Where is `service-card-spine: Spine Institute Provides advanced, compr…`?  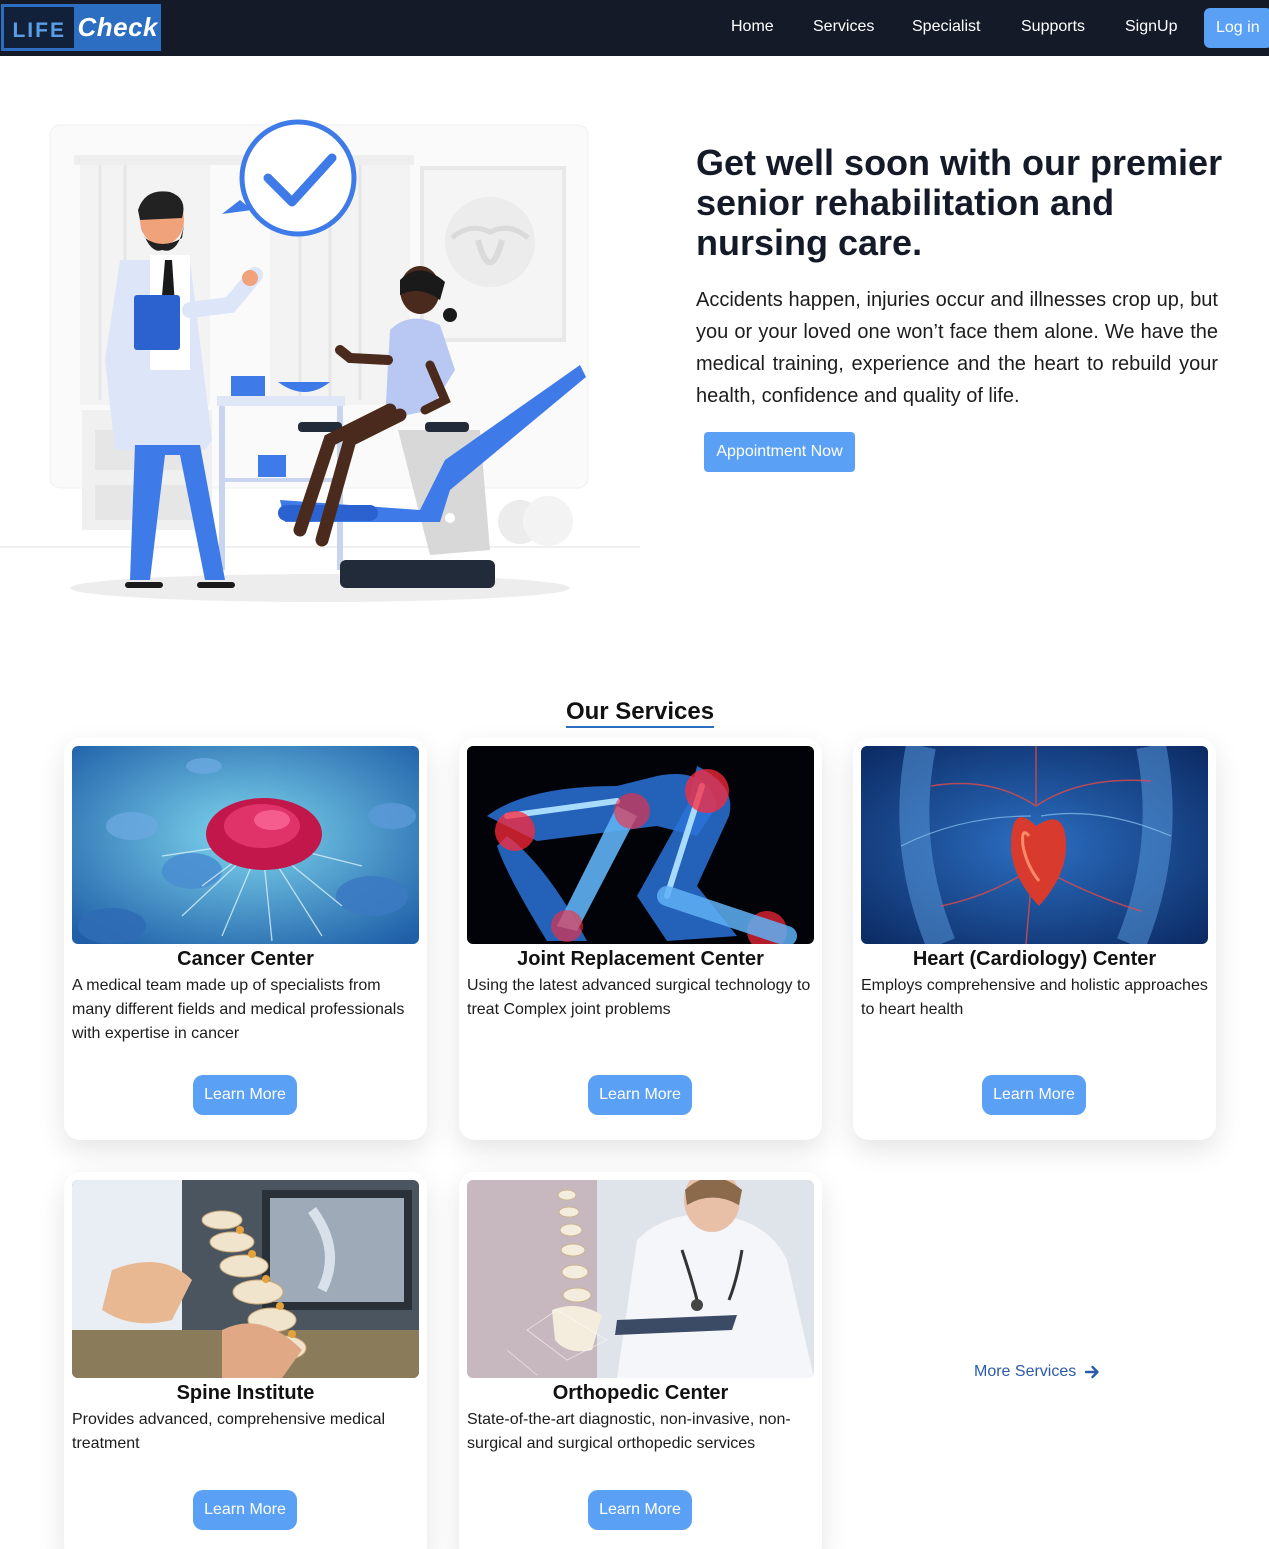 service-card-spine: Spine Institute Provides advanced, compr… is located at coordinates (245, 1360).